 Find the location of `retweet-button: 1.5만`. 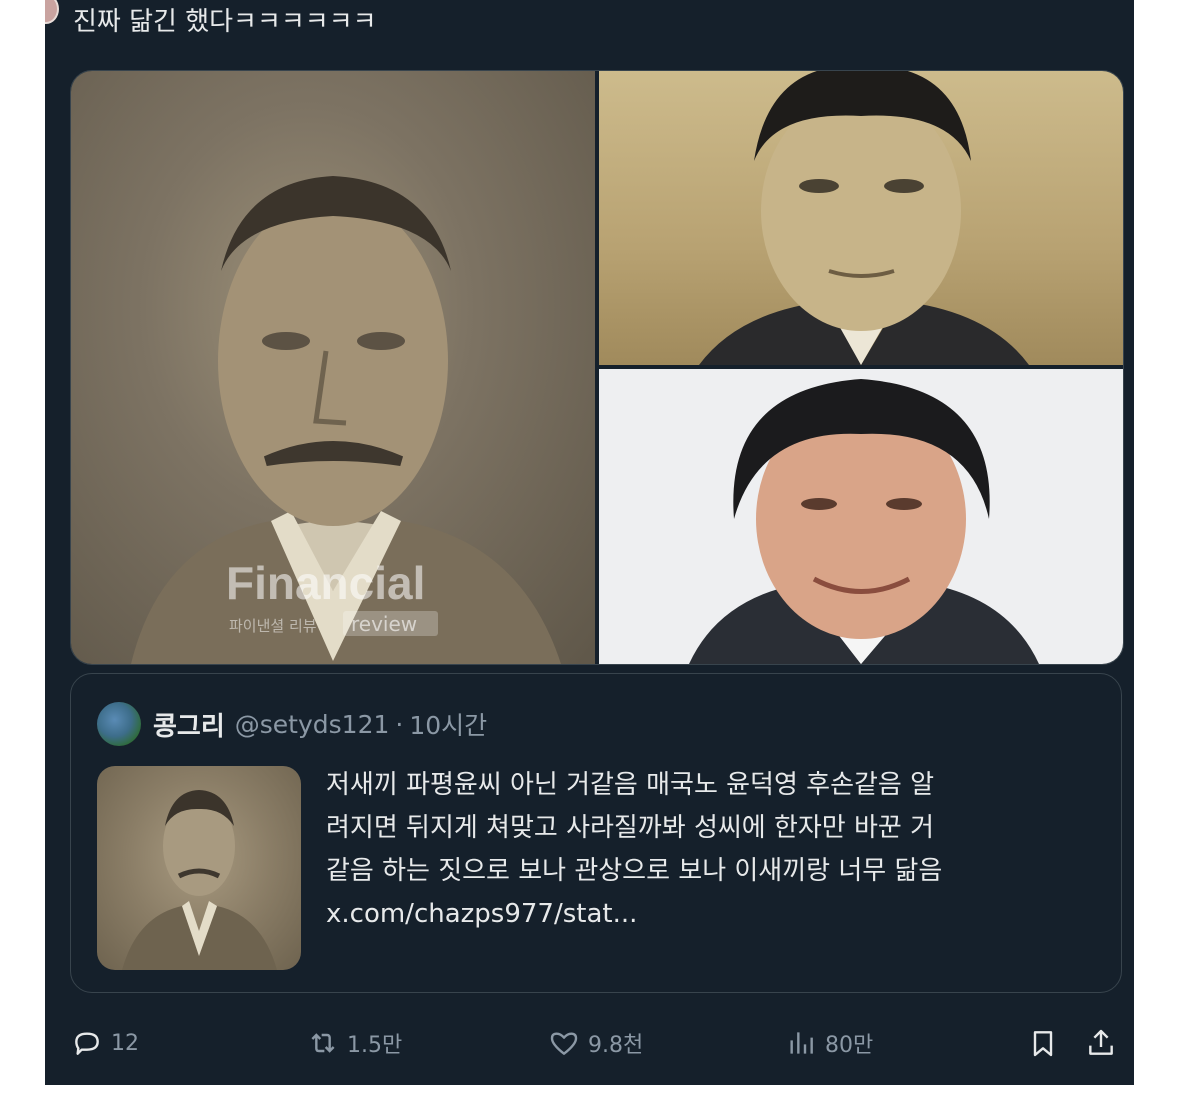

retweet-button: 1.5만 is located at coordinates (354, 1043).